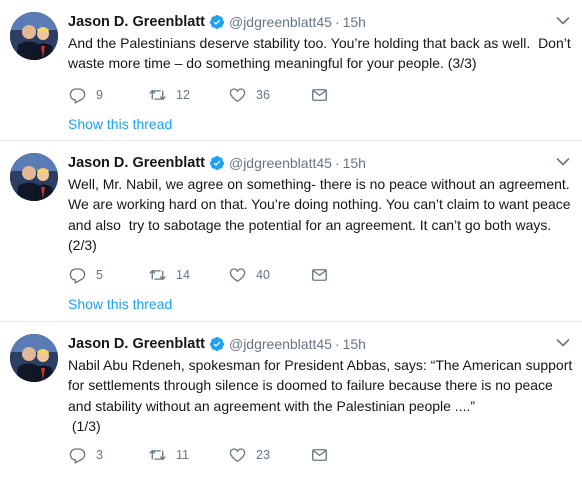 The width and height of the screenshot is (582, 477). Describe the element at coordinates (249, 275) in the screenshot. I see `like-button: 40` at that location.